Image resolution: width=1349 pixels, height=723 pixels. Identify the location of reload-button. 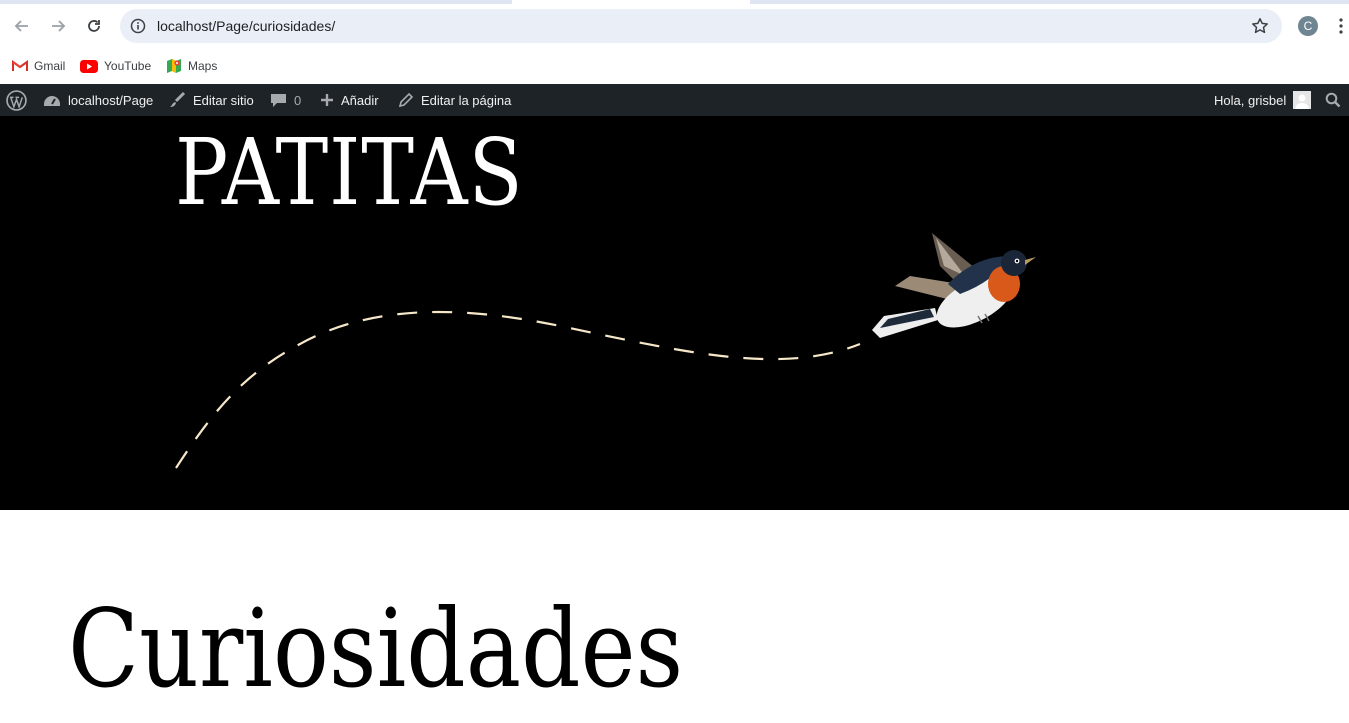
(94, 26).